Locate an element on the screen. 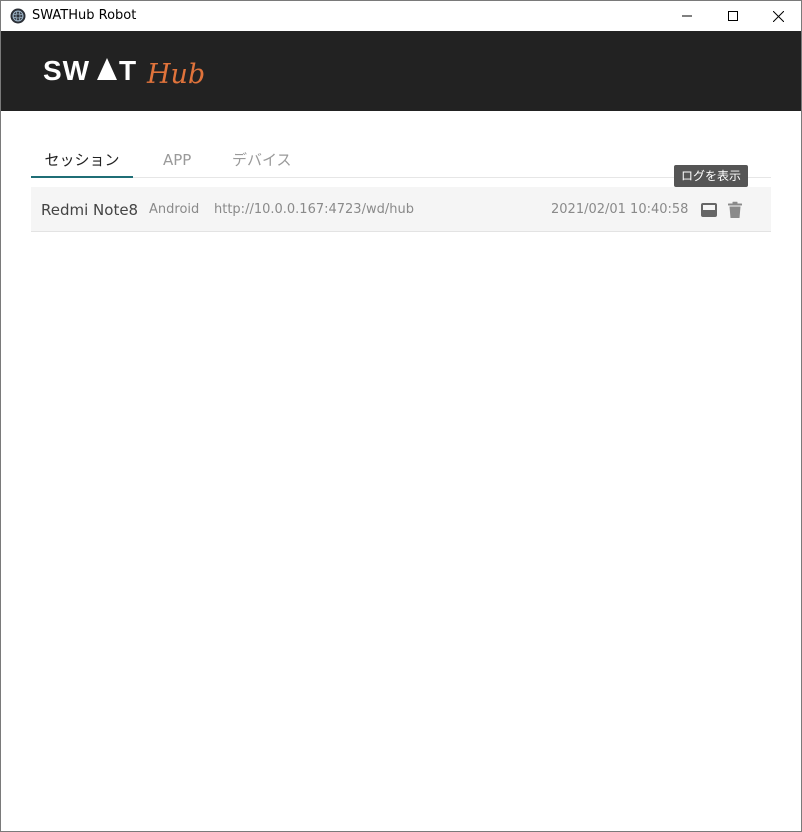 The image size is (802, 832). maximize-button is located at coordinates (733, 16).